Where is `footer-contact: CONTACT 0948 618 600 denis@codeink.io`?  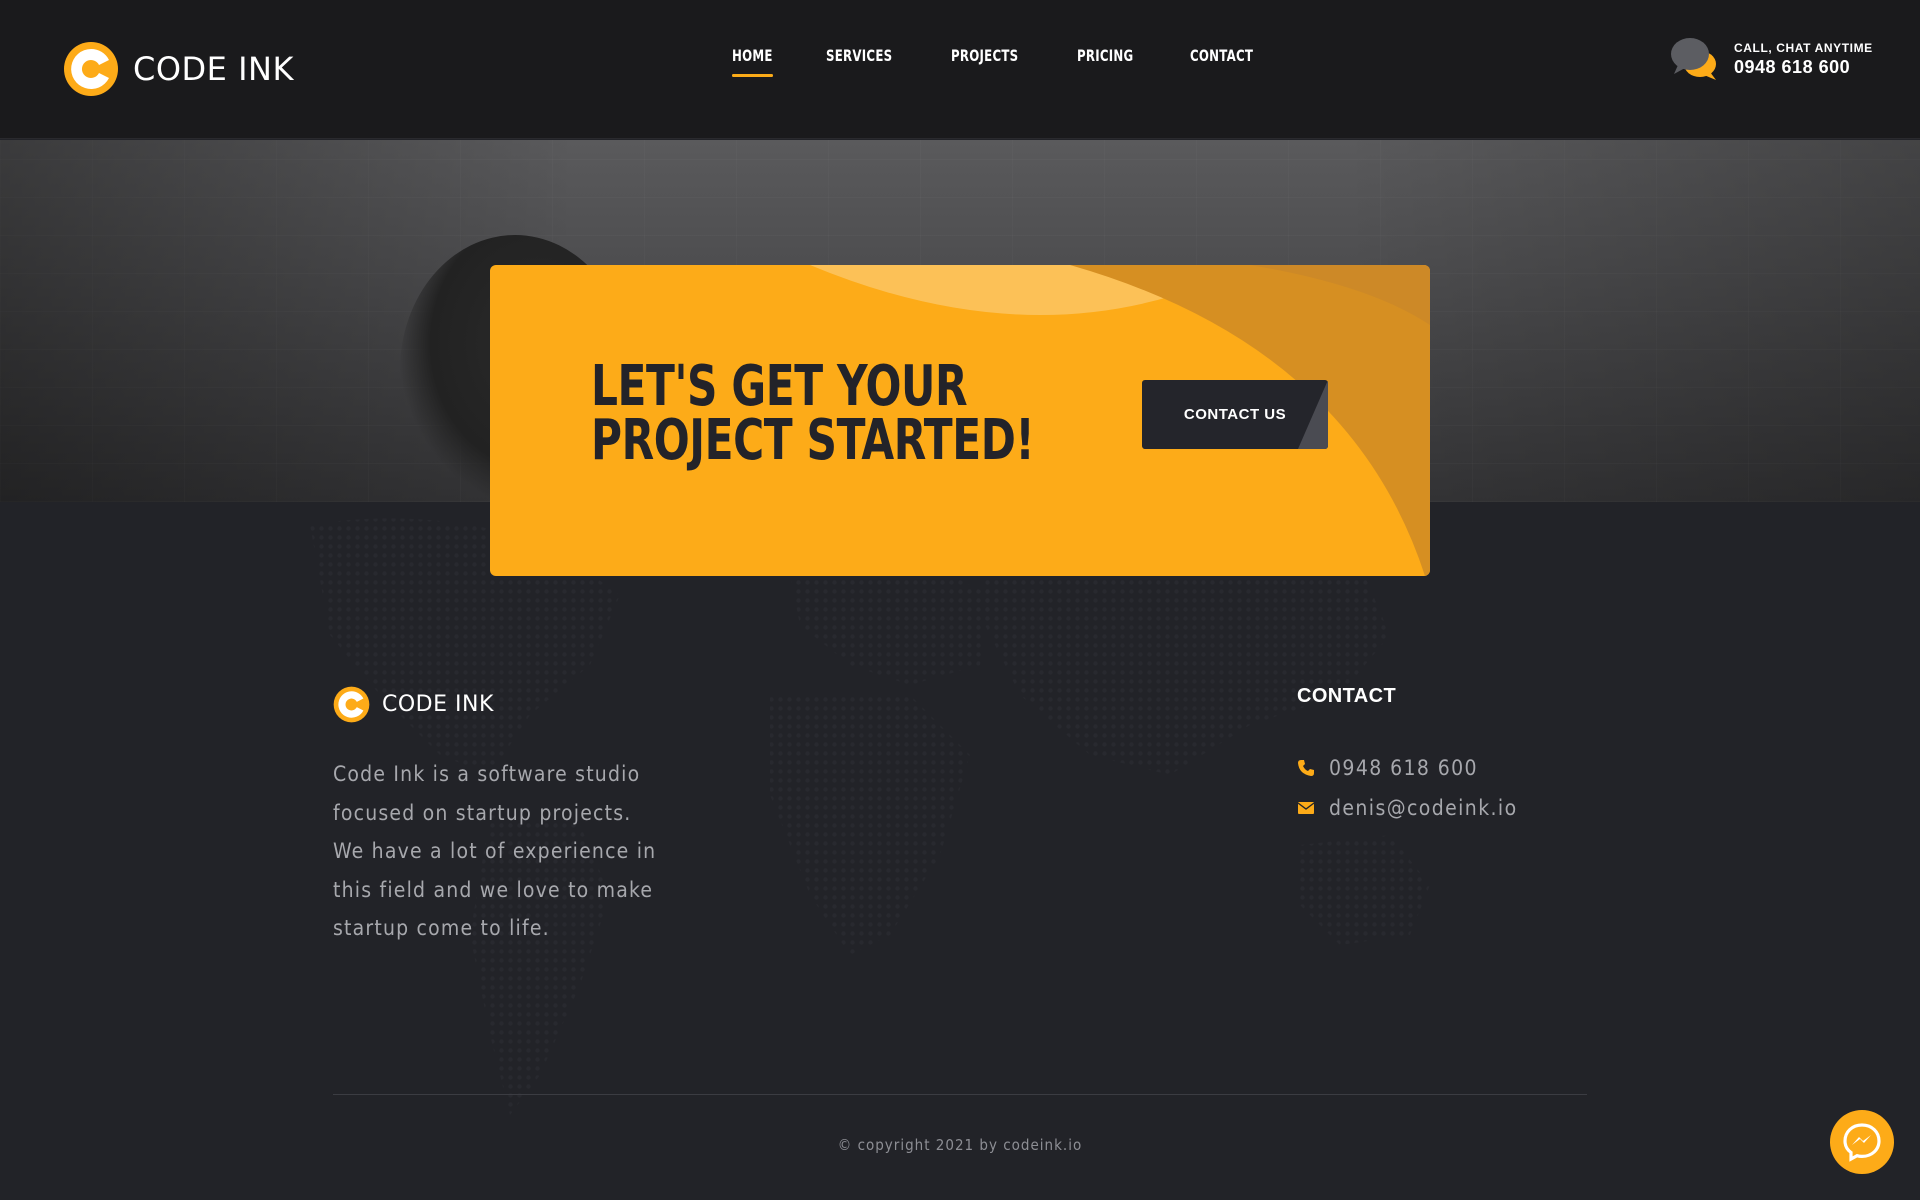
footer-contact: CONTACT 0948 618 600 denis@codeink.io is located at coordinates (1457, 756).